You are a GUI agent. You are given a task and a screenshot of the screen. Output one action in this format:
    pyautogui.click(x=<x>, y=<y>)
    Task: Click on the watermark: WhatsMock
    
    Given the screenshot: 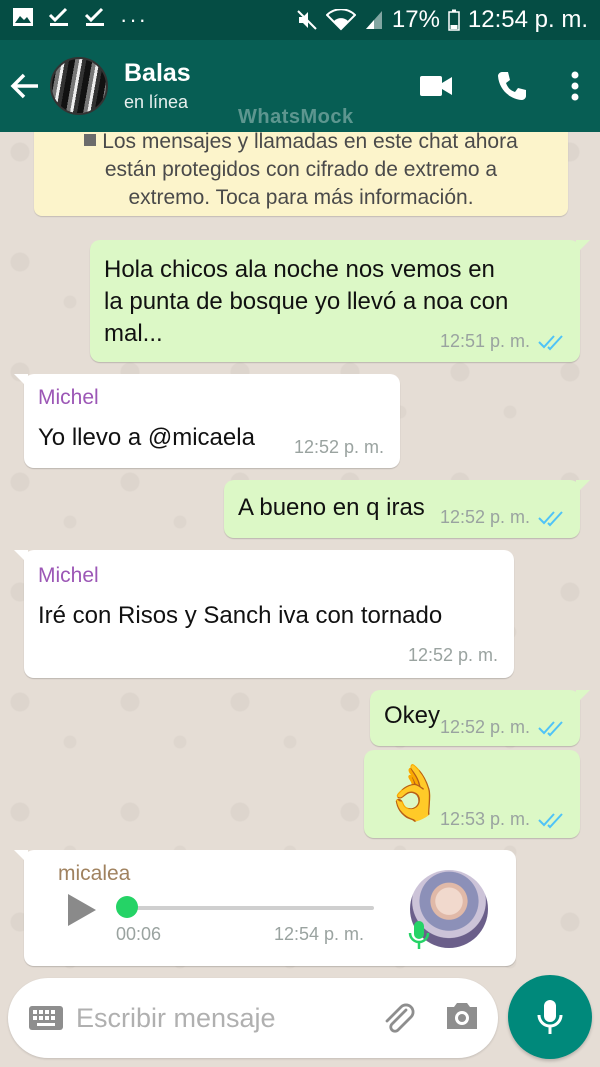 What is the action you would take?
    pyautogui.click(x=296, y=117)
    